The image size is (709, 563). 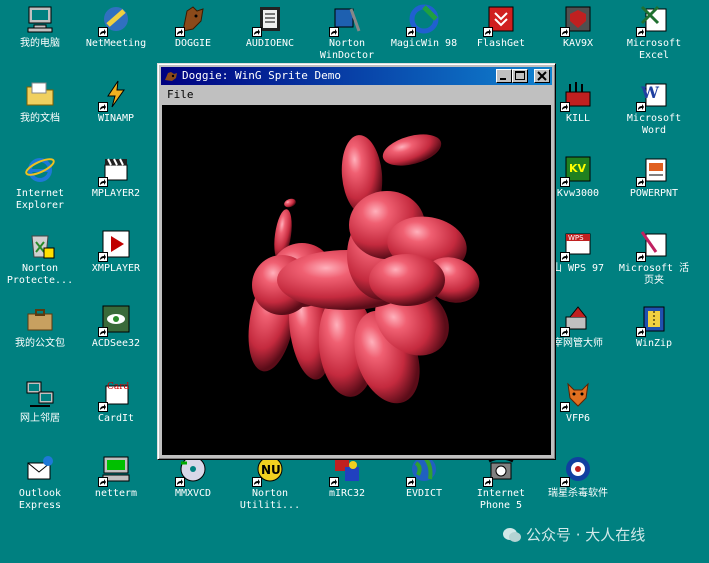 I want to click on desktop-icon-label: DOGGIE, so click(x=193, y=43).